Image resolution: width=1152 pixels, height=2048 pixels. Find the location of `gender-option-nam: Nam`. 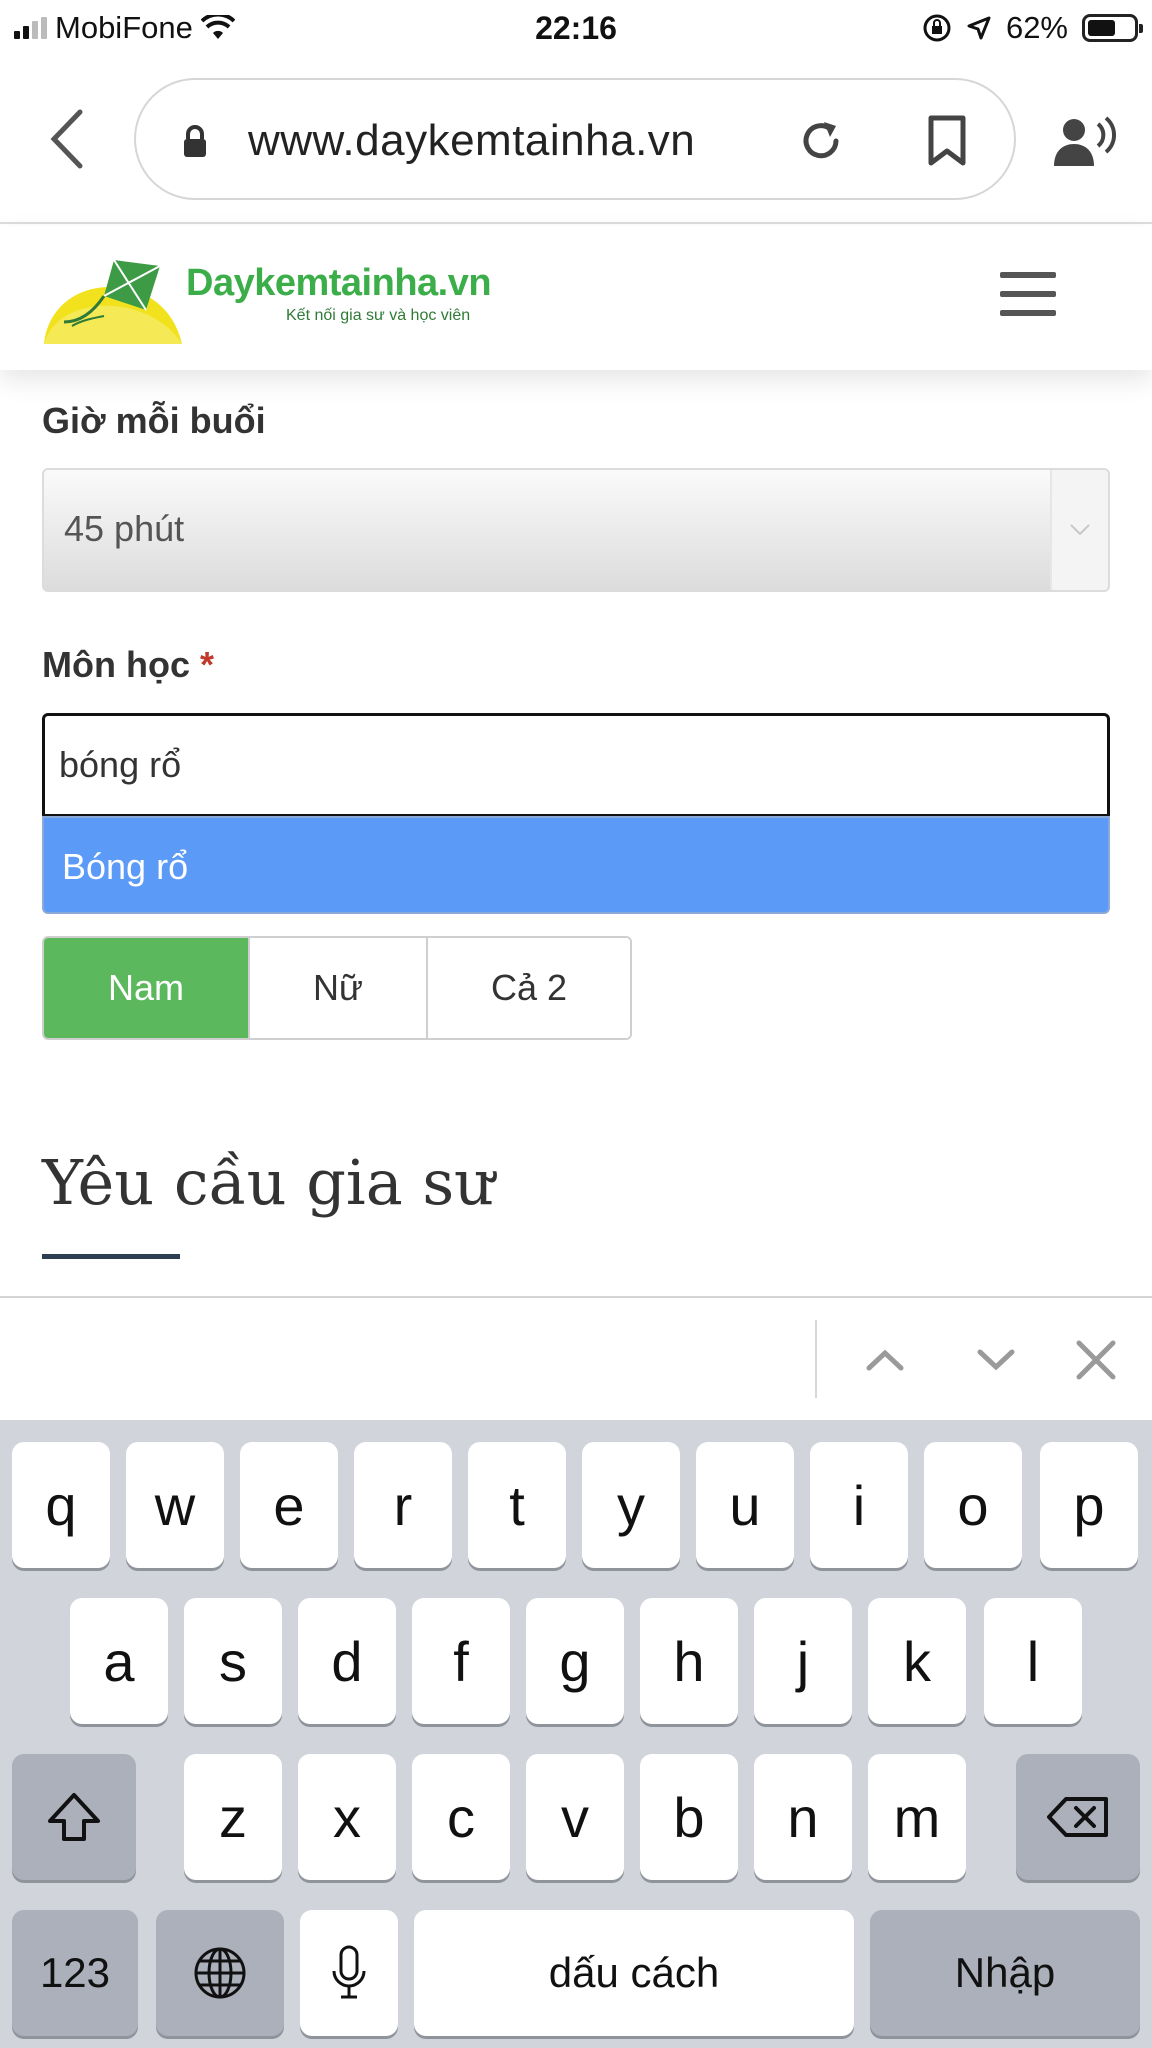

gender-option-nam: Nam is located at coordinates (147, 988).